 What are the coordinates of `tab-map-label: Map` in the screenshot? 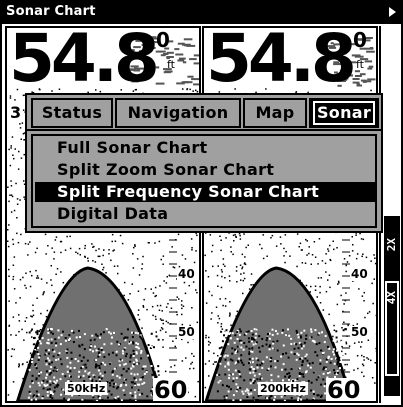 It's located at (275, 112).